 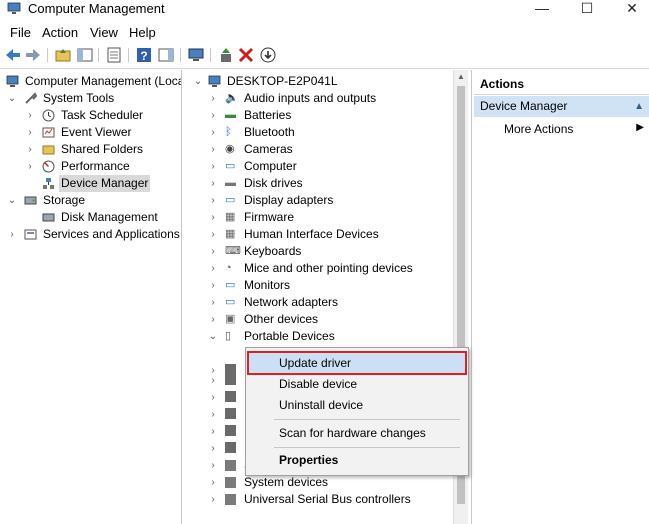 I want to click on menu-action: Action, so click(x=60, y=32).